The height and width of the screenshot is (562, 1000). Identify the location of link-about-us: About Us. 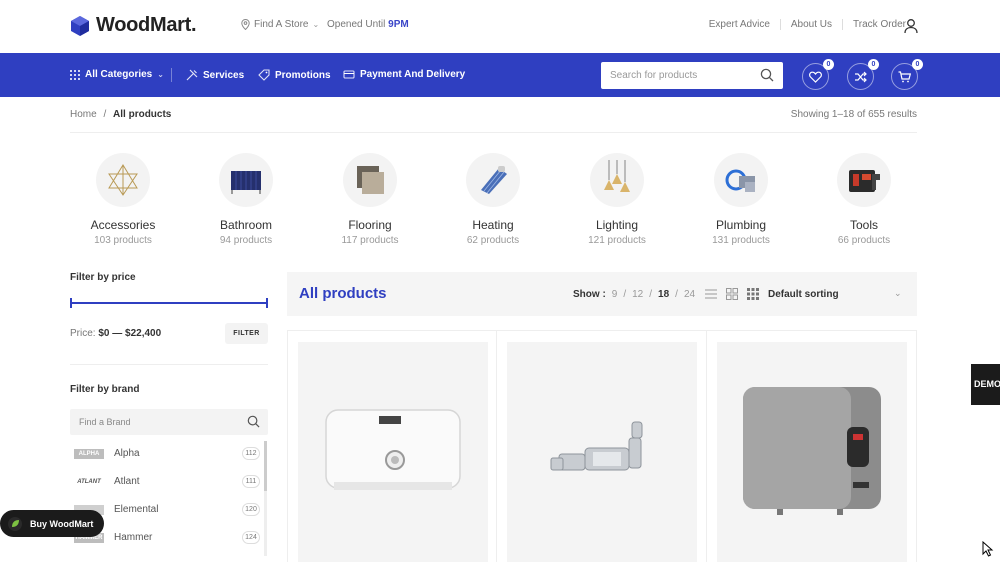
(810, 24).